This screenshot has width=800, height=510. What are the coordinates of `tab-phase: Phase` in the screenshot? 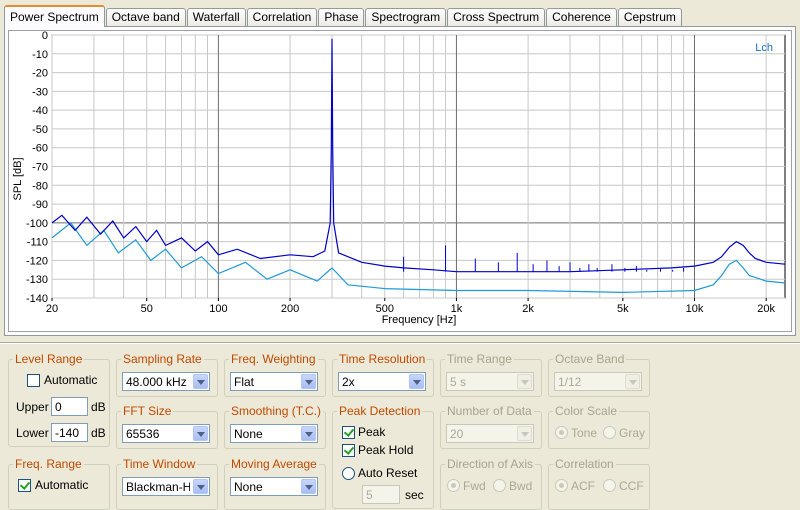 It's located at (341, 17).